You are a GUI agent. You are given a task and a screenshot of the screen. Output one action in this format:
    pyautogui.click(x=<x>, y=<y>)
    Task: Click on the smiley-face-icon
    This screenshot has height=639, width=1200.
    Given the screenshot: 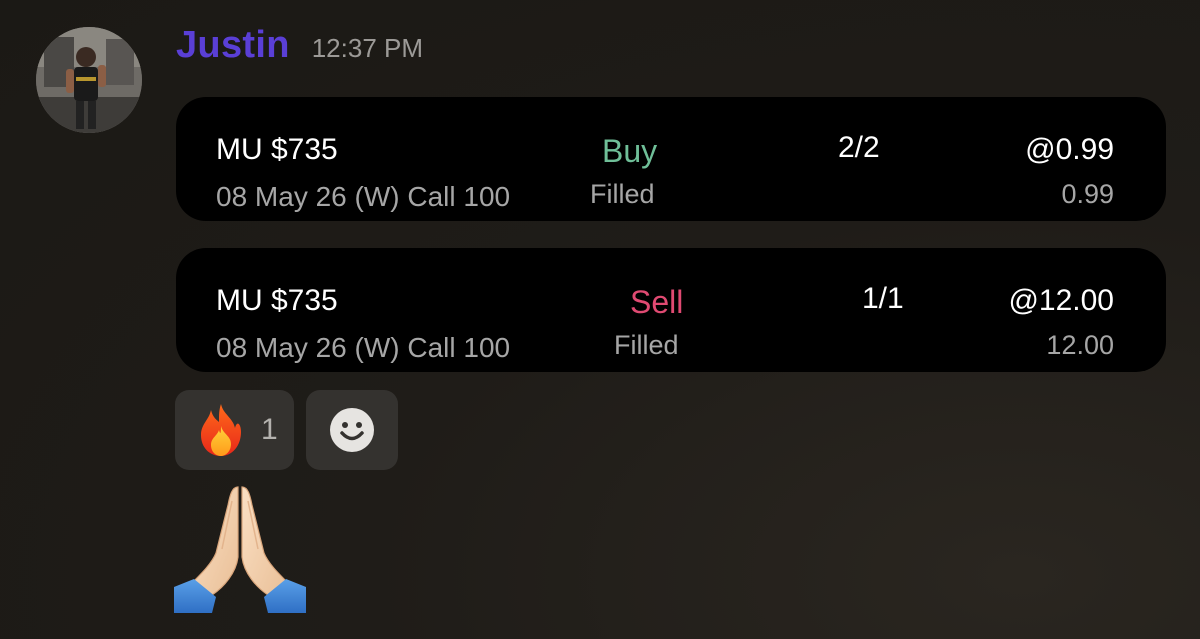 What is the action you would take?
    pyautogui.click(x=352, y=430)
    